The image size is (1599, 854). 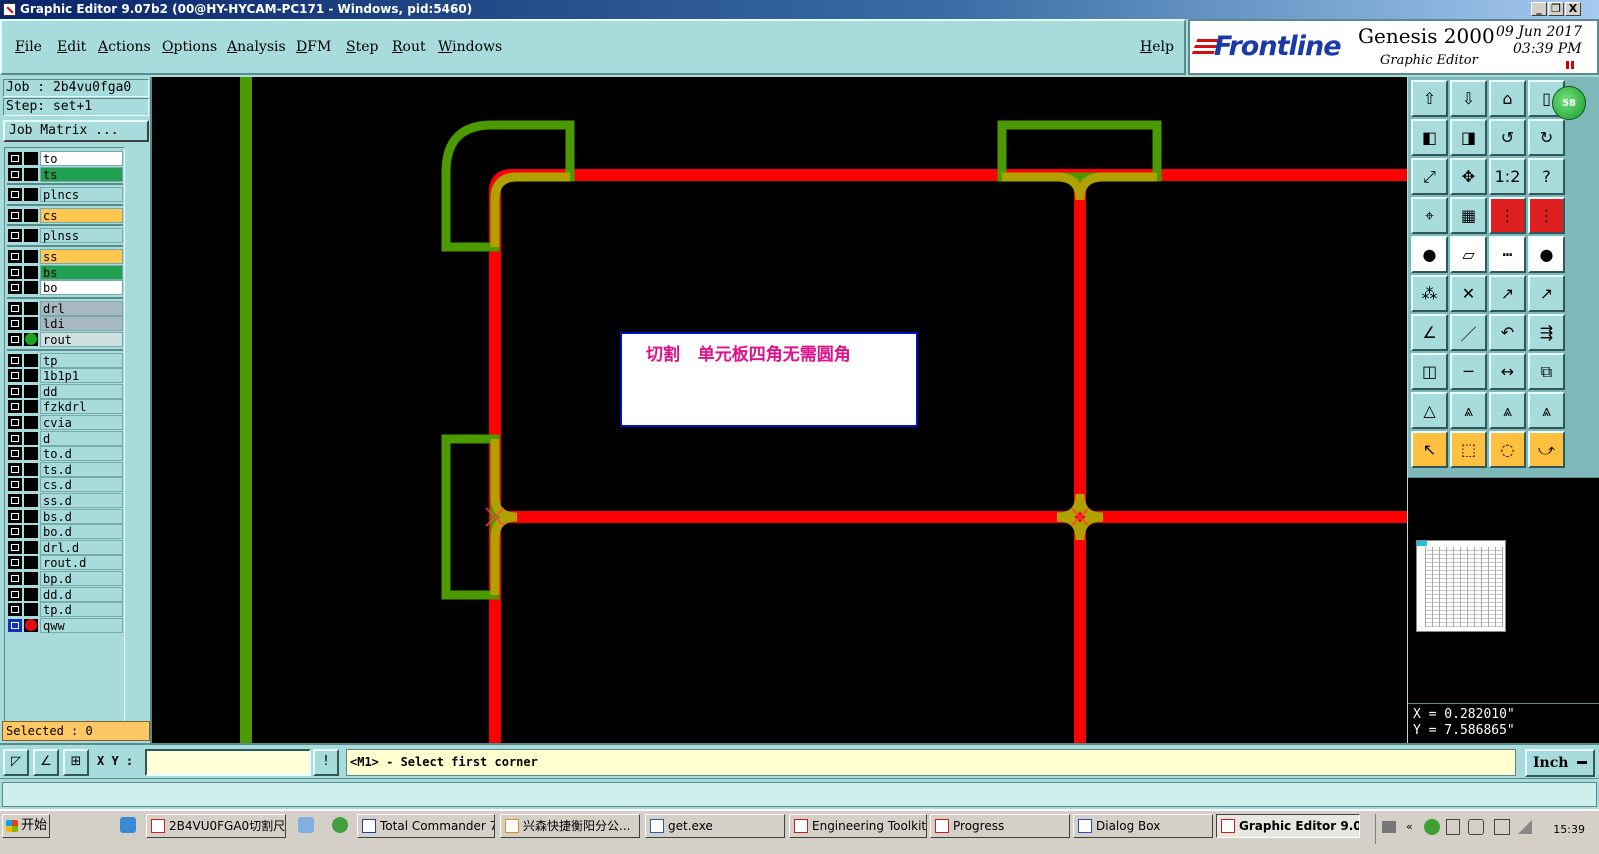 I want to click on alert-icon: !, so click(x=326, y=762).